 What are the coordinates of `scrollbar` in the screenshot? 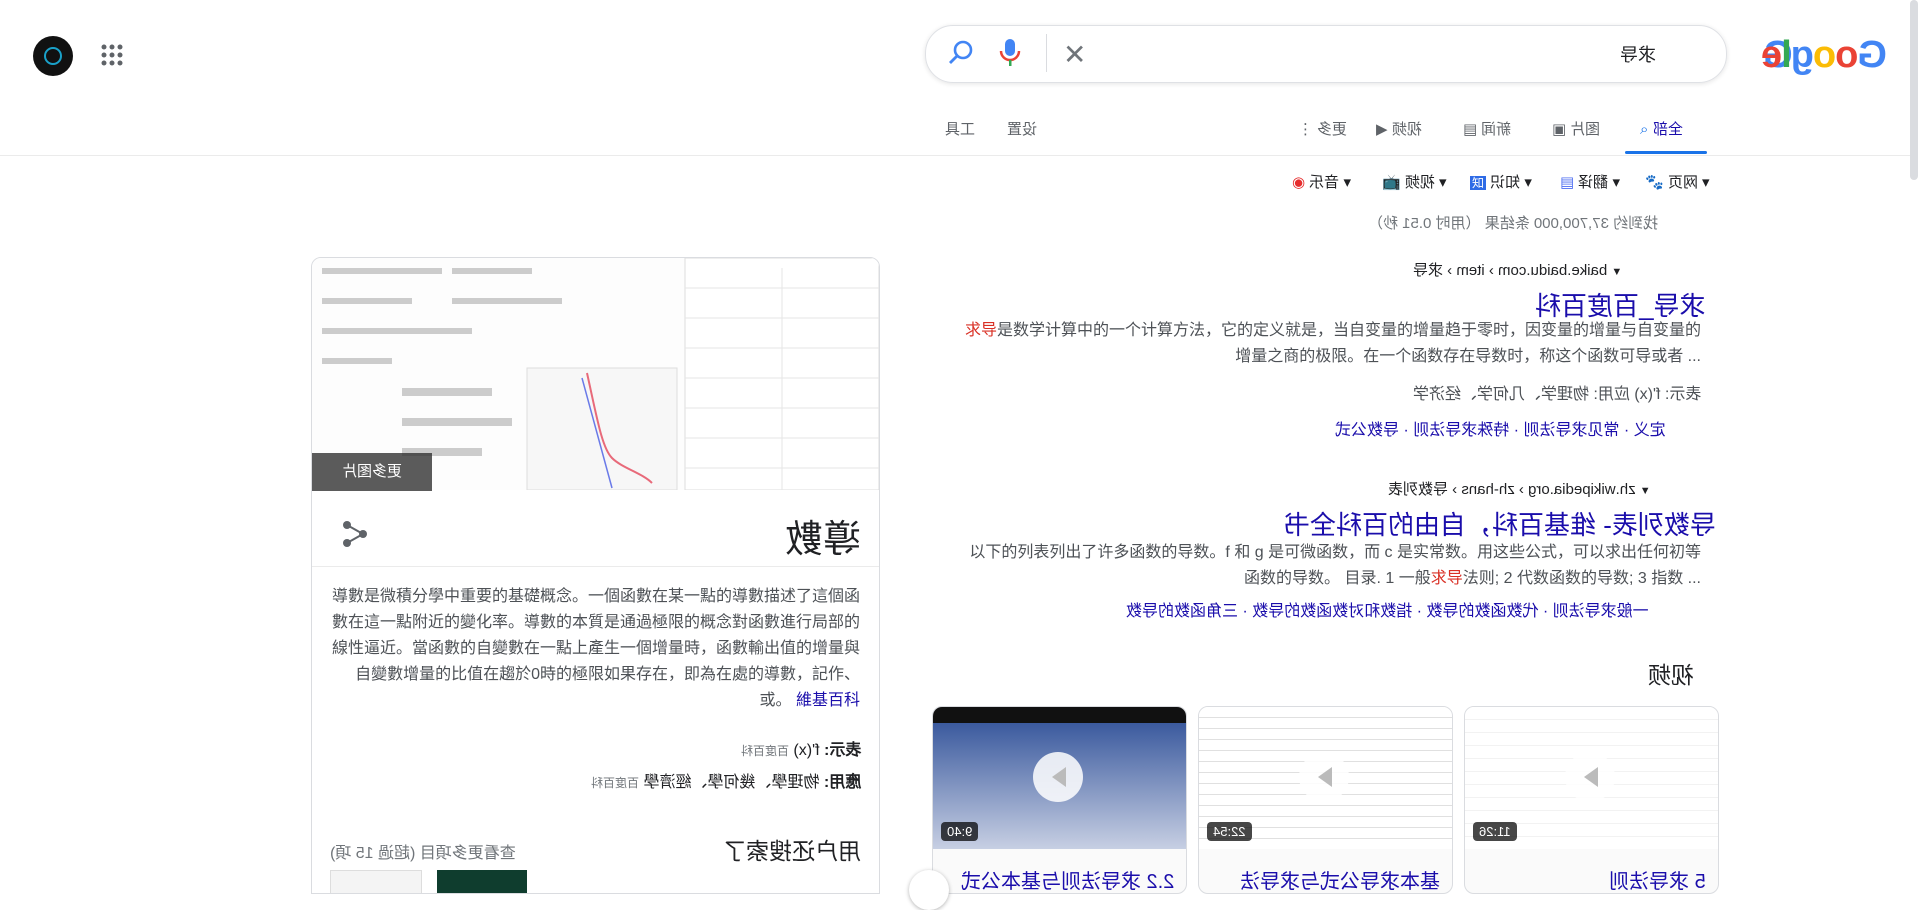 It's located at (1914, 90).